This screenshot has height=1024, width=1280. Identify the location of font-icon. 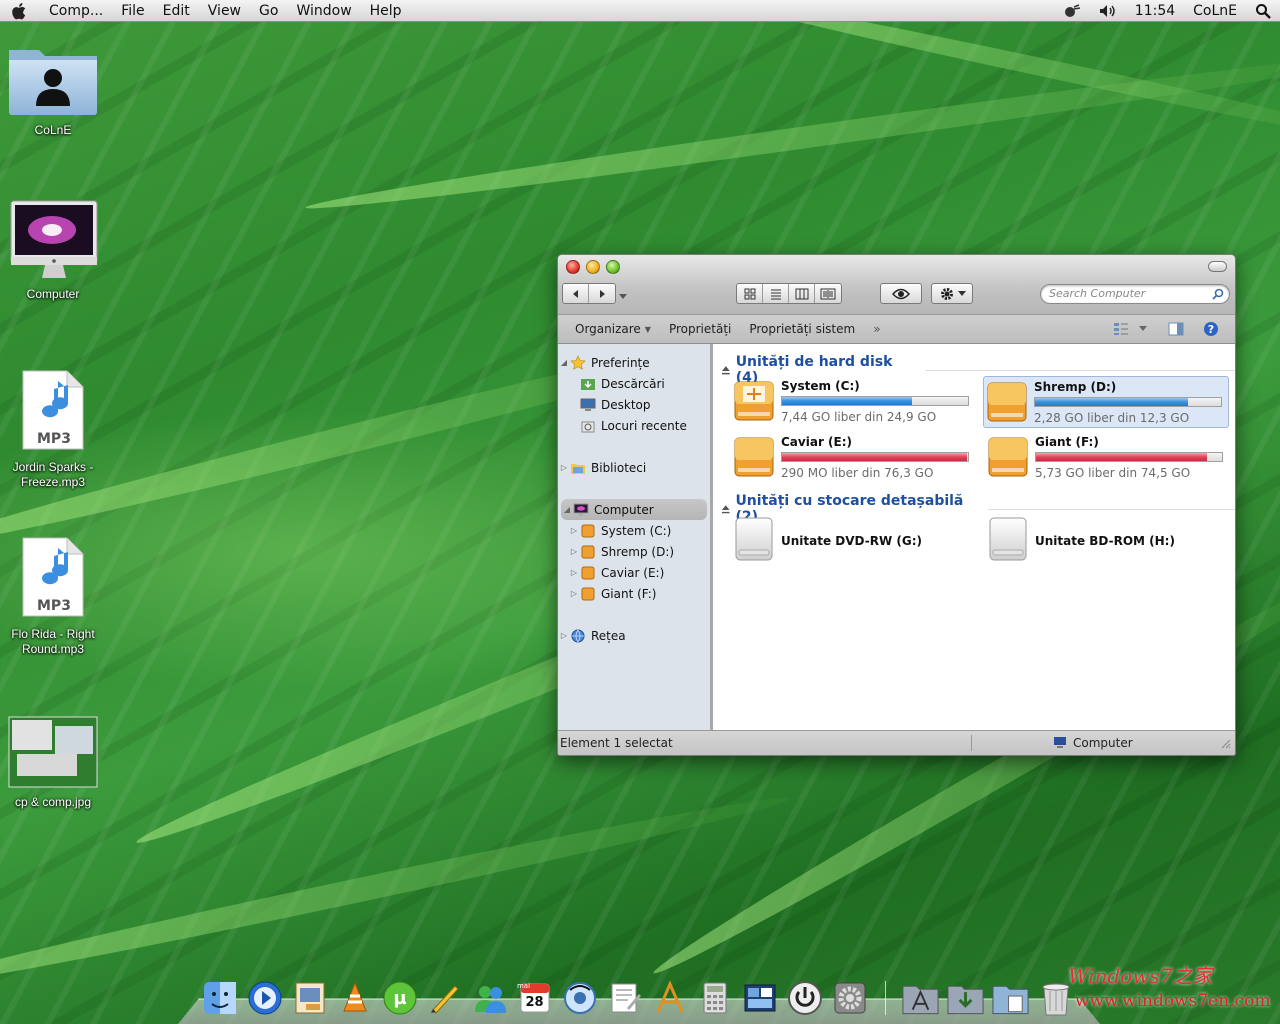
(669, 998).